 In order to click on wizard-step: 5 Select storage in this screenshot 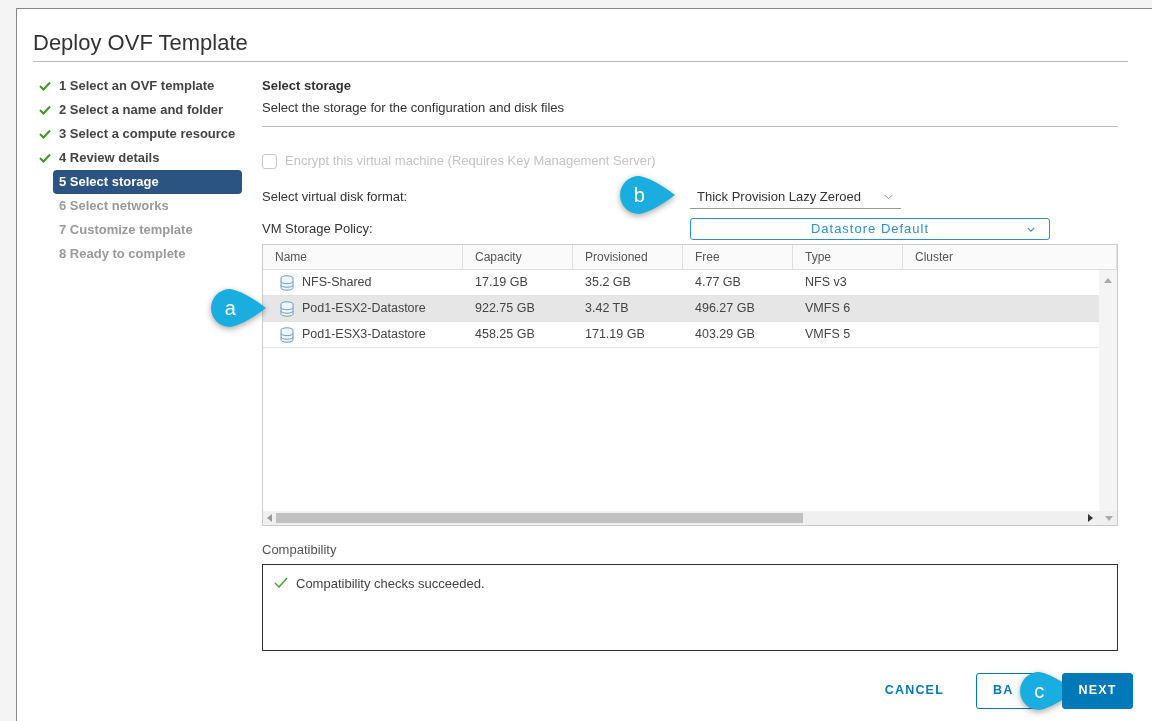, I will do `click(147, 182)`.